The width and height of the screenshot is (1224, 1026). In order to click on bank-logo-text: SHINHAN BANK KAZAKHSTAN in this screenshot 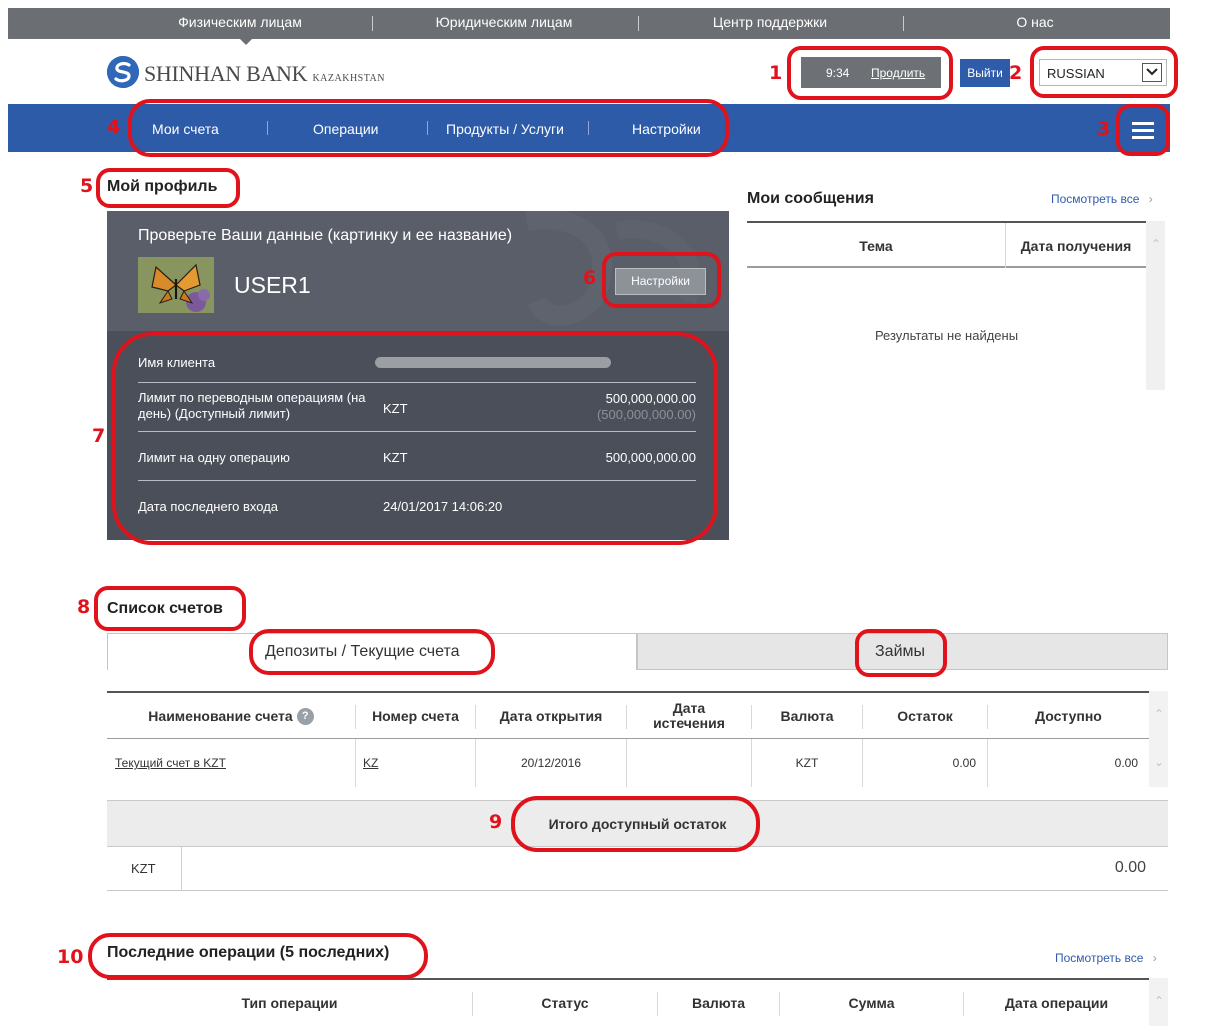, I will do `click(264, 74)`.